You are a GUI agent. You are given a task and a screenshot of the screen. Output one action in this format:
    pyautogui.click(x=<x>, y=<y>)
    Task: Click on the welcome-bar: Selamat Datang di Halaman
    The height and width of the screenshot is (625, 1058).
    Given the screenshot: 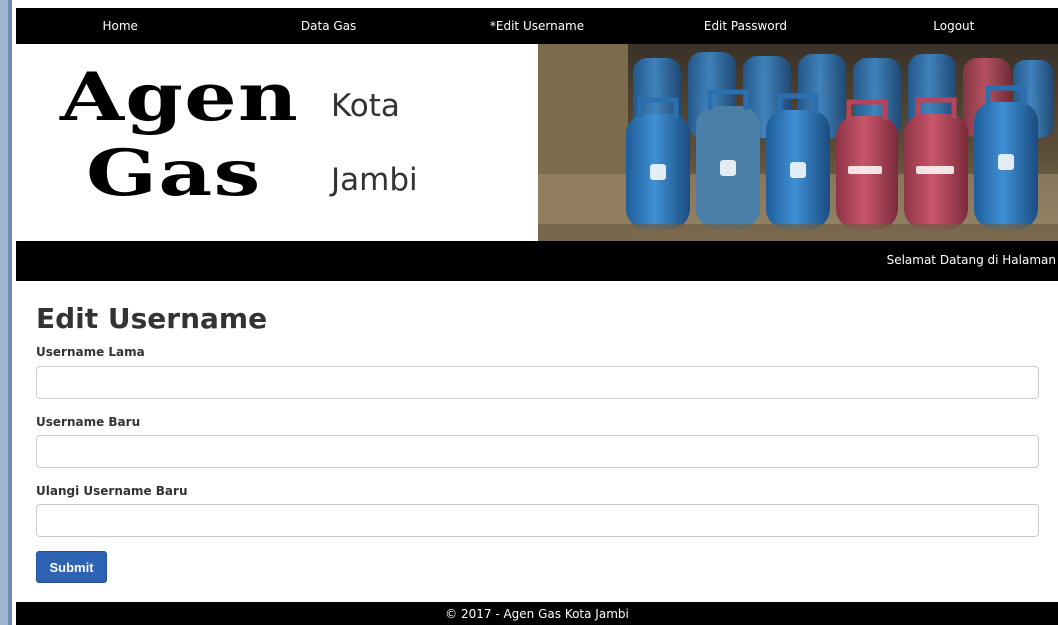 What is the action you would take?
    pyautogui.click(x=537, y=261)
    